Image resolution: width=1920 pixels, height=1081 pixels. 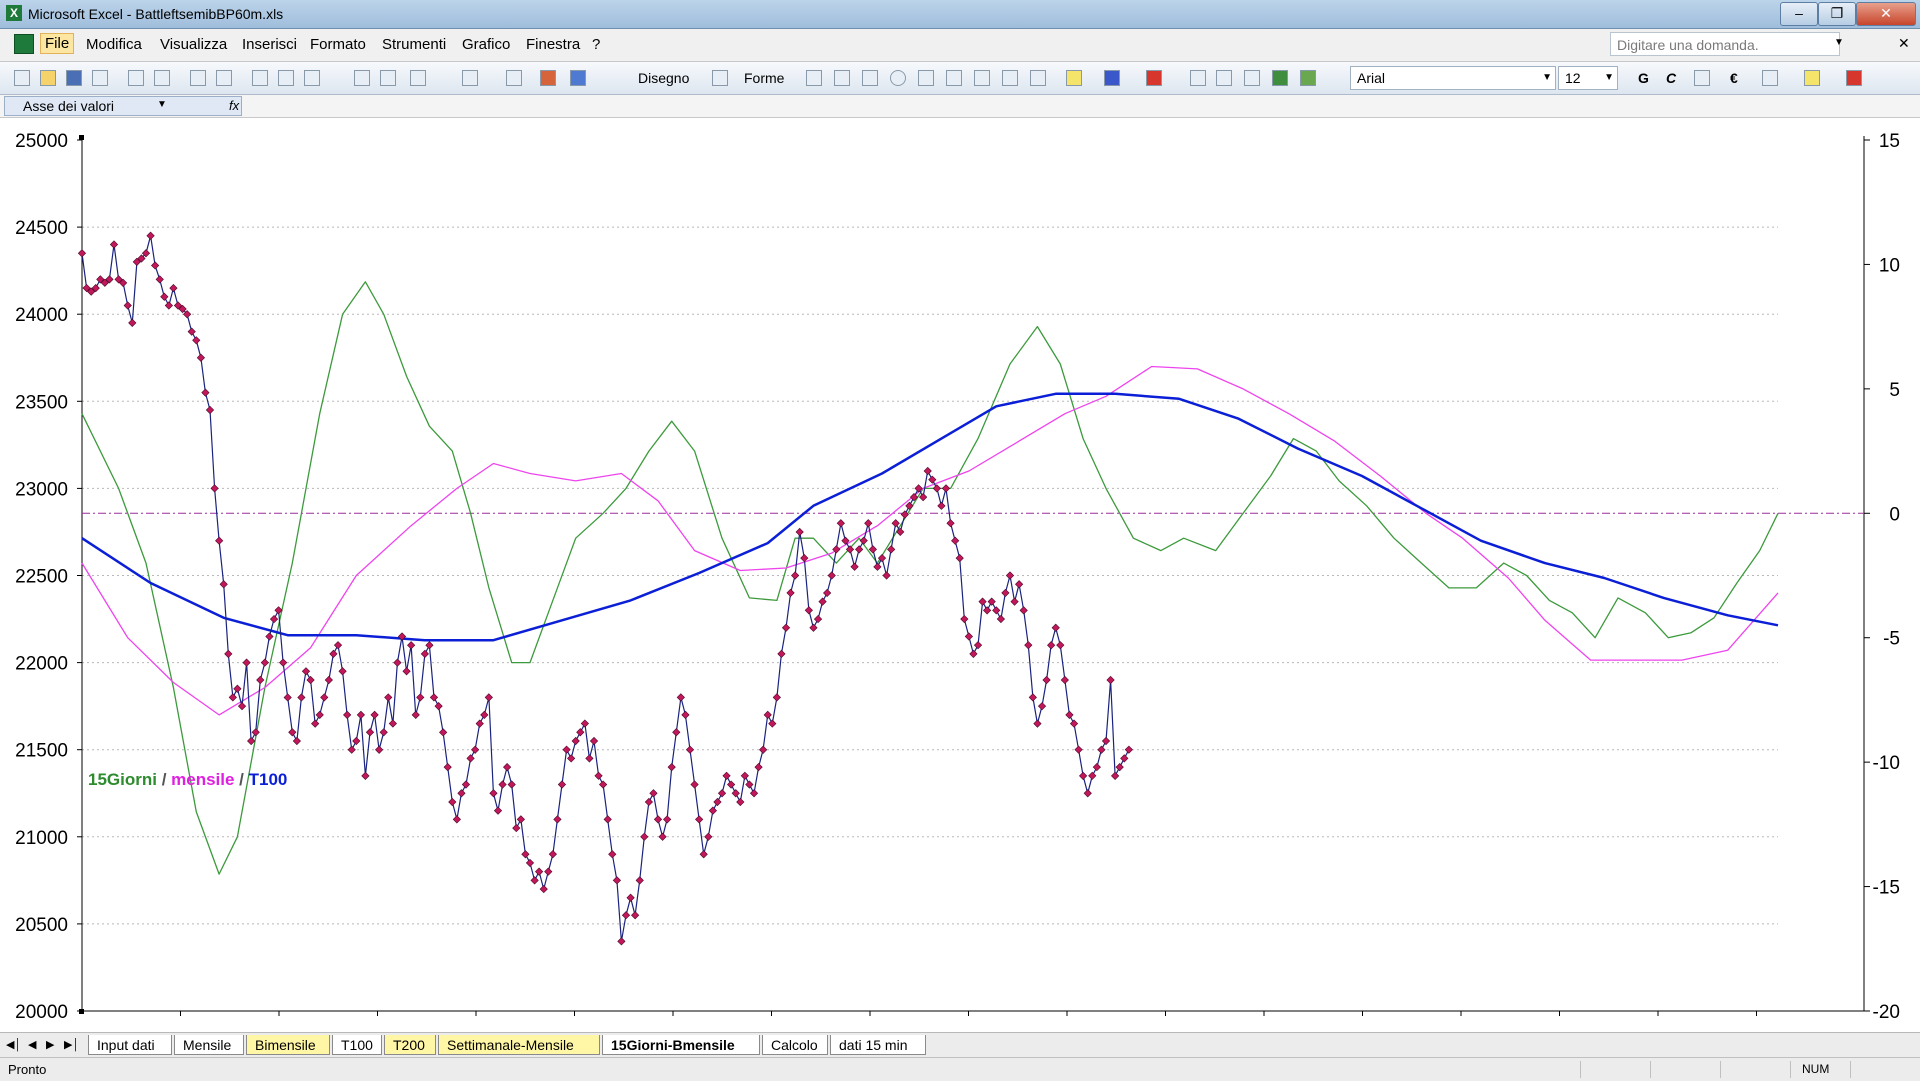 I want to click on next-sheet-icon: ▶, so click(x=50, y=1044).